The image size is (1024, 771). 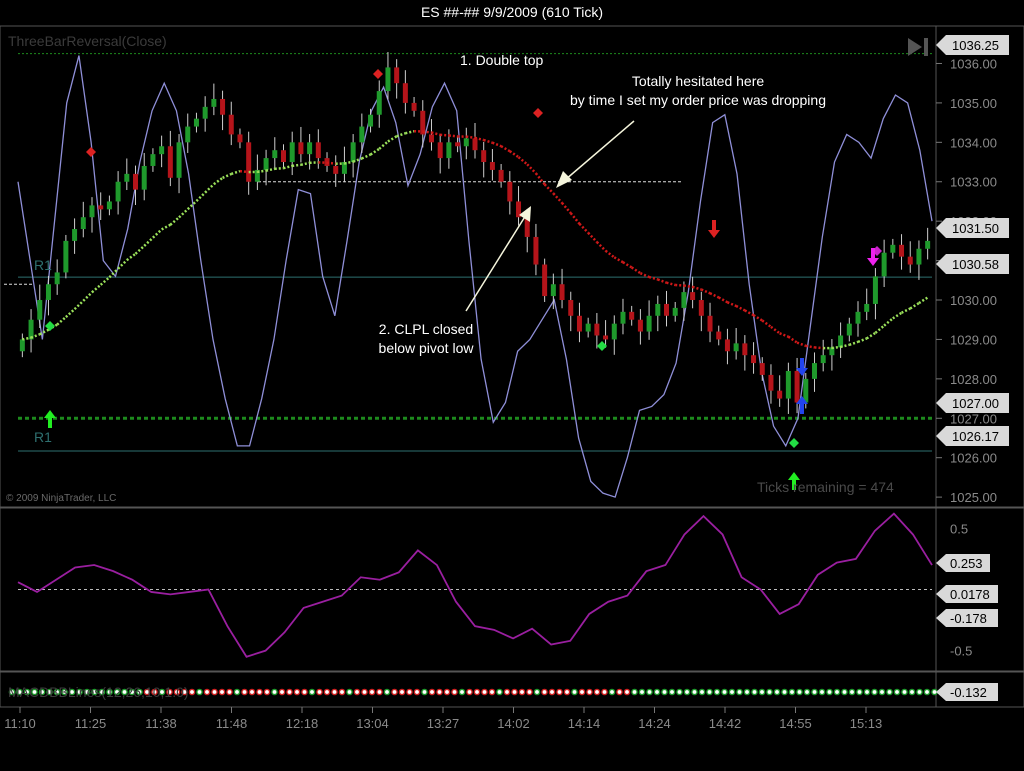 What do you see at coordinates (43, 437) in the screenshot?
I see `pivot-label-r1-lower: R1` at bounding box center [43, 437].